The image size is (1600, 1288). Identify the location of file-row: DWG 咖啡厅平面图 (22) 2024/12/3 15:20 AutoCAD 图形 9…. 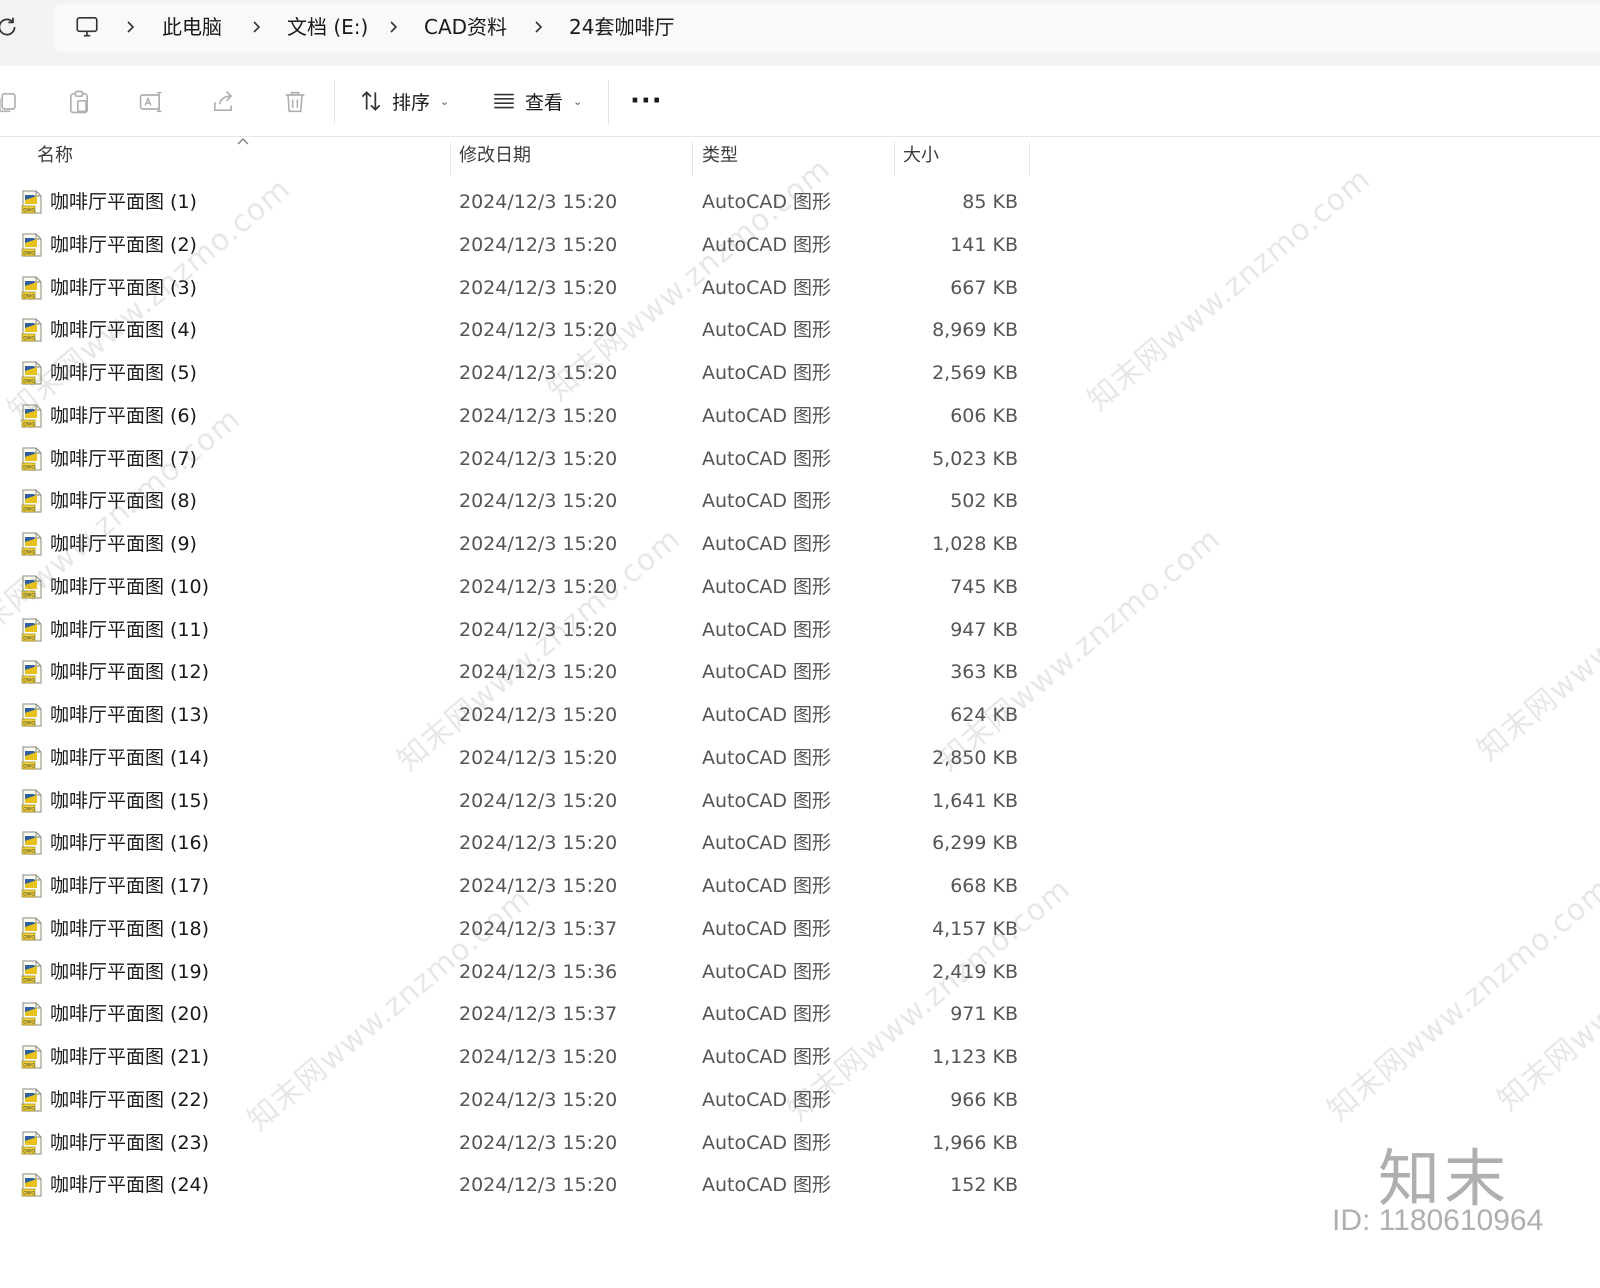
(550, 1100).